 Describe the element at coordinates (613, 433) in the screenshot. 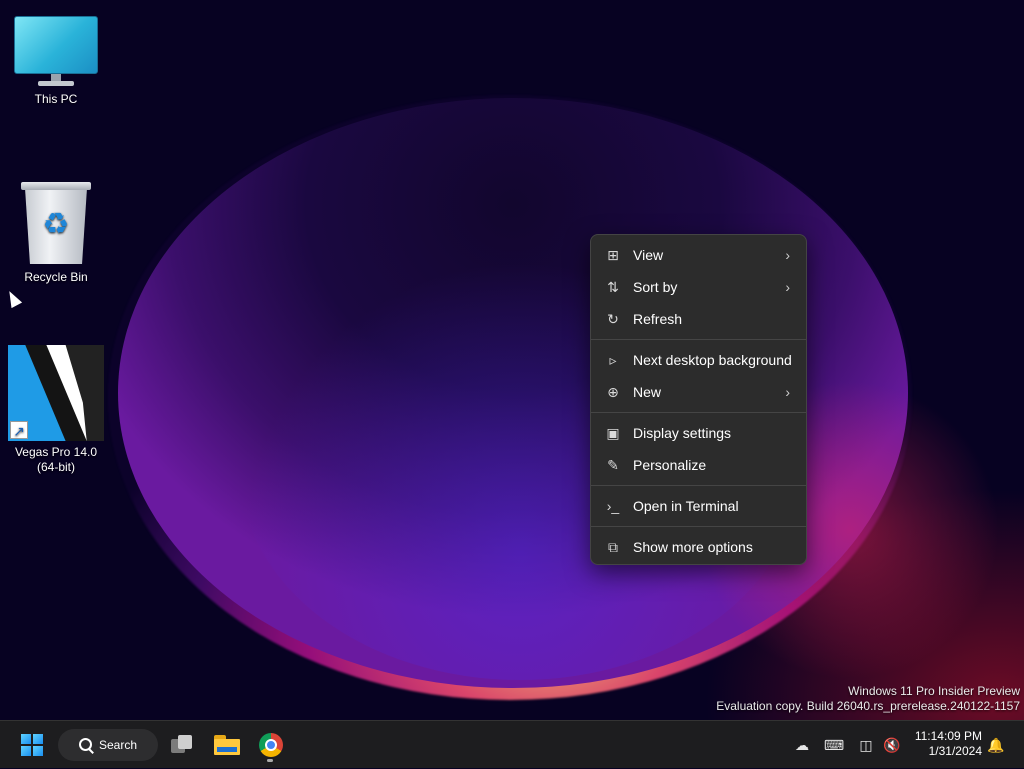

I see `display-settings-icon: ▣` at that location.